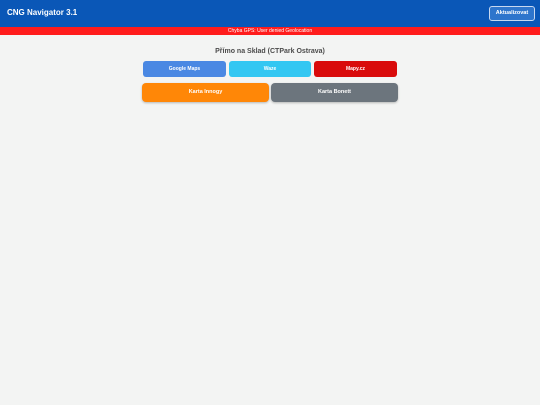 The image size is (540, 405). What do you see at coordinates (42, 12) in the screenshot?
I see `app-title: CNG Navigator 3.1` at bounding box center [42, 12].